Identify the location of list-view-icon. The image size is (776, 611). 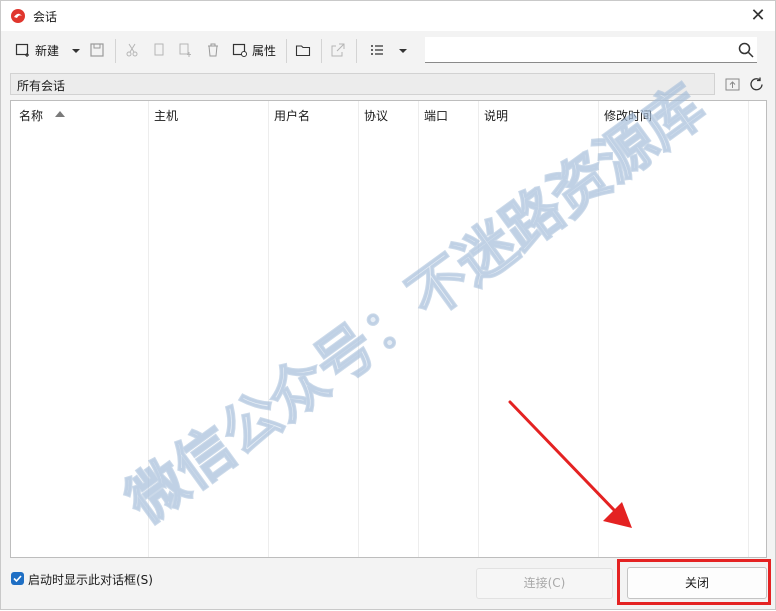
(377, 50).